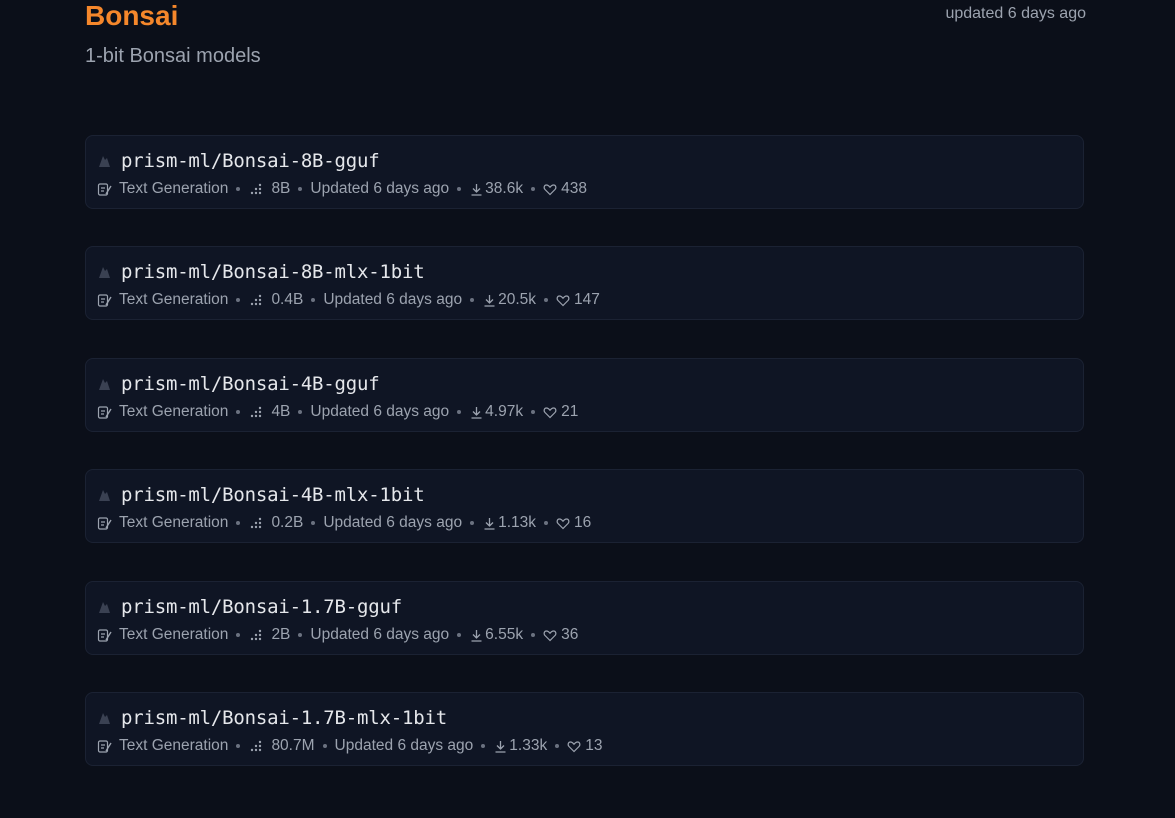 Image resolution: width=1175 pixels, height=818 pixels. I want to click on collection-title: Bonsai, so click(132, 15).